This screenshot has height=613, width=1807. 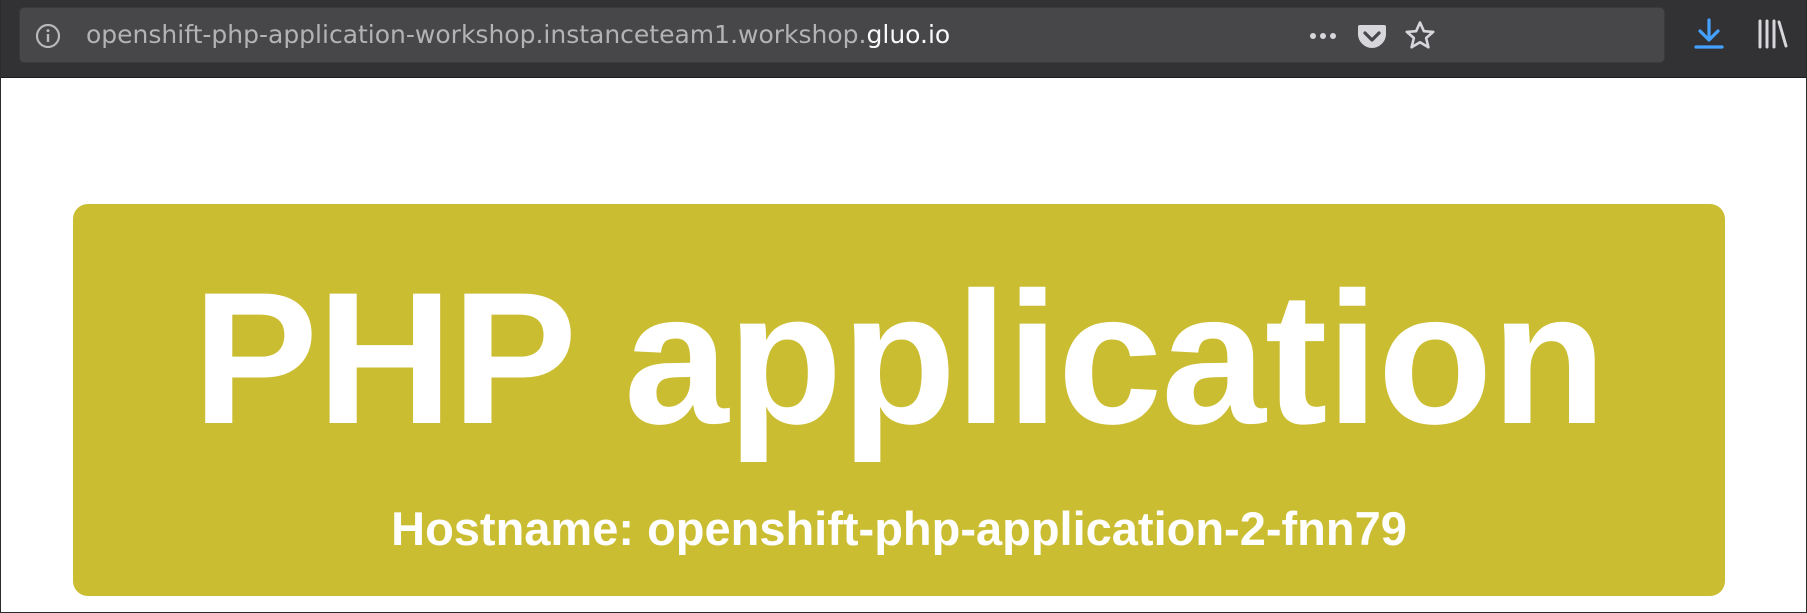 I want to click on download-arrow-icon, so click(x=1709, y=34).